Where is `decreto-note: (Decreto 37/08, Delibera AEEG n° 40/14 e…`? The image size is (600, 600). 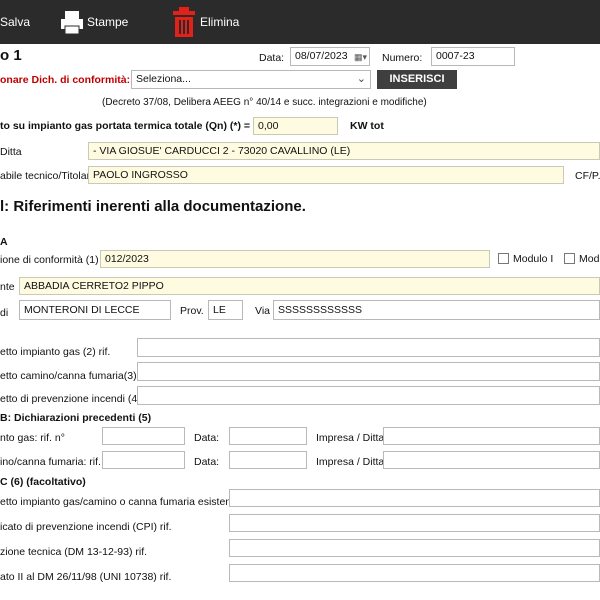
decreto-note: (Decreto 37/08, Delibera AEEG n° 40/14 e… is located at coordinates (264, 102).